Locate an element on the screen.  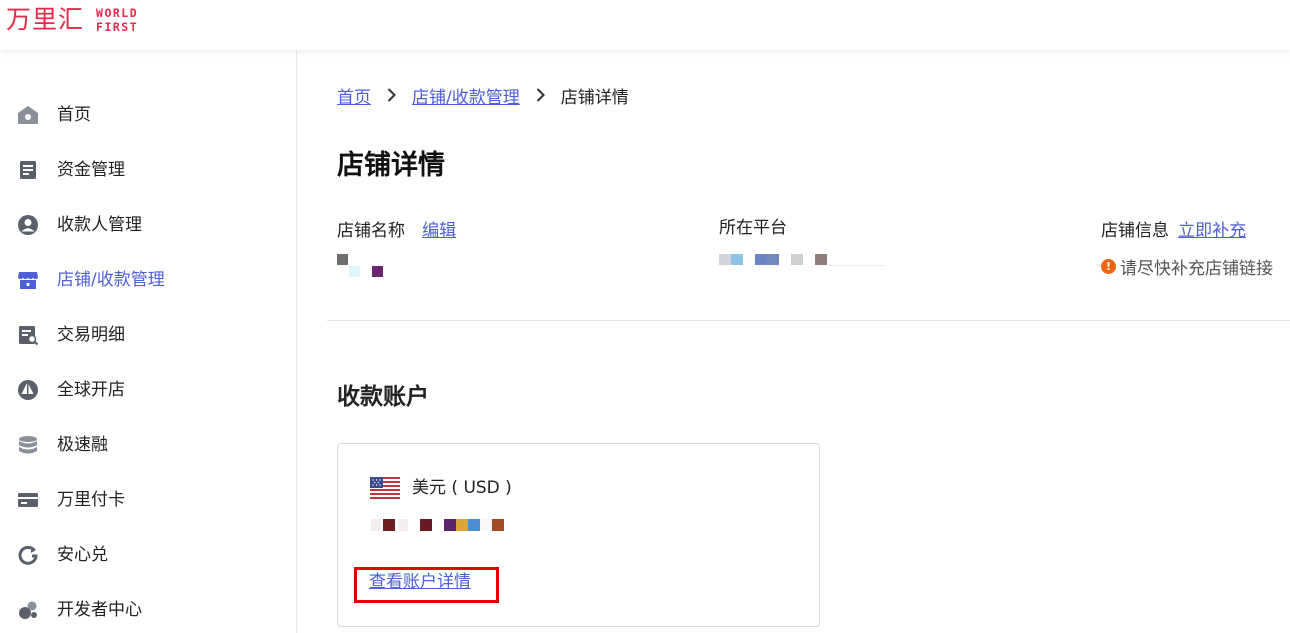
sidebar-item-label: 店铺/收款管理 is located at coordinates (111, 280).